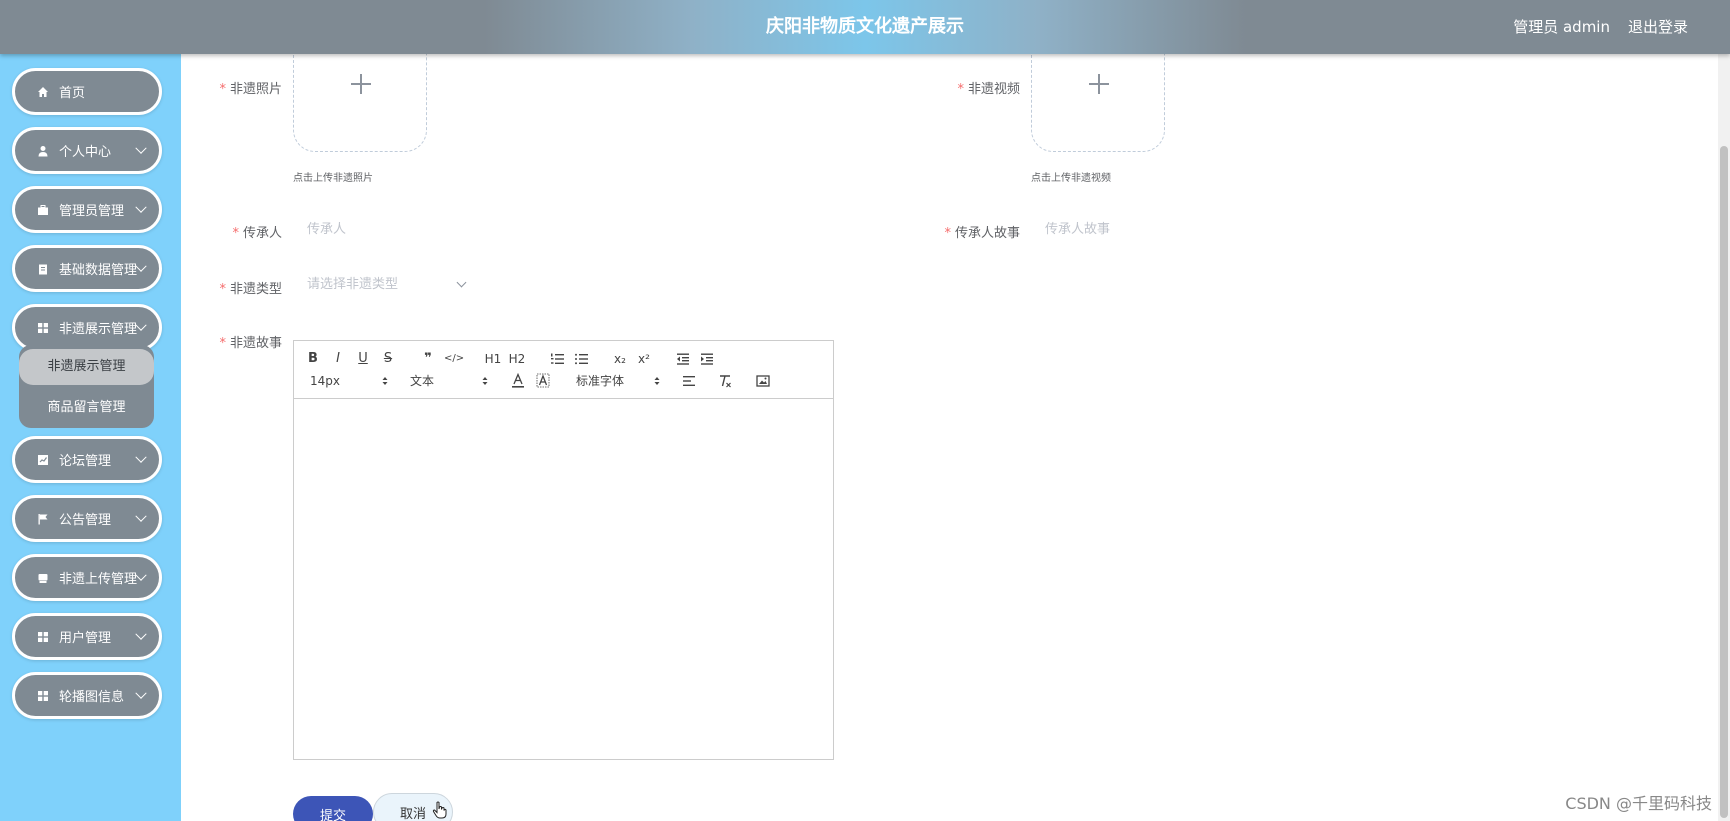  I want to click on flag-icon, so click(43, 518).